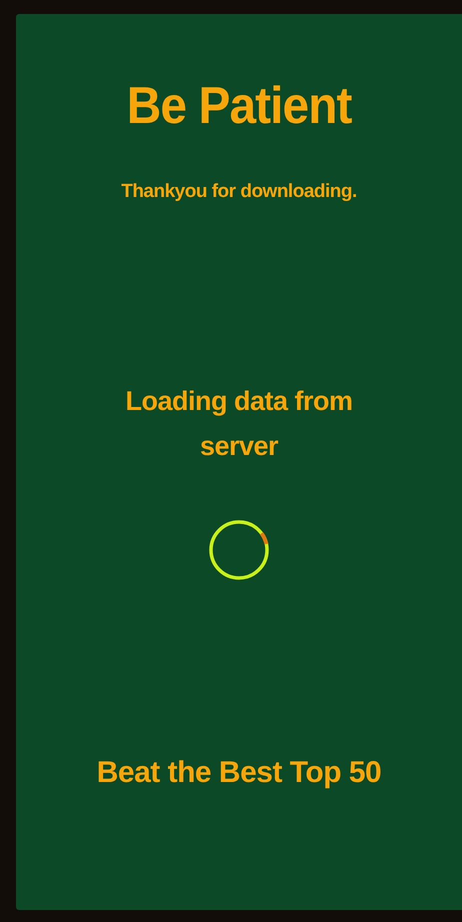  I want to click on subtitle: Thankyou for downloading., so click(239, 192).